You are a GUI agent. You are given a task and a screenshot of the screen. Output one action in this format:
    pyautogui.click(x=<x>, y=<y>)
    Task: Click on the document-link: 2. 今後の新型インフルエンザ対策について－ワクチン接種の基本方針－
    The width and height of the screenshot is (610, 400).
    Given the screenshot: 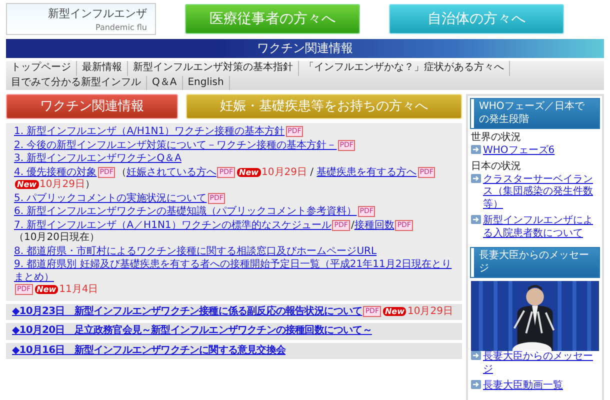 What is the action you would take?
    pyautogui.click(x=175, y=146)
    